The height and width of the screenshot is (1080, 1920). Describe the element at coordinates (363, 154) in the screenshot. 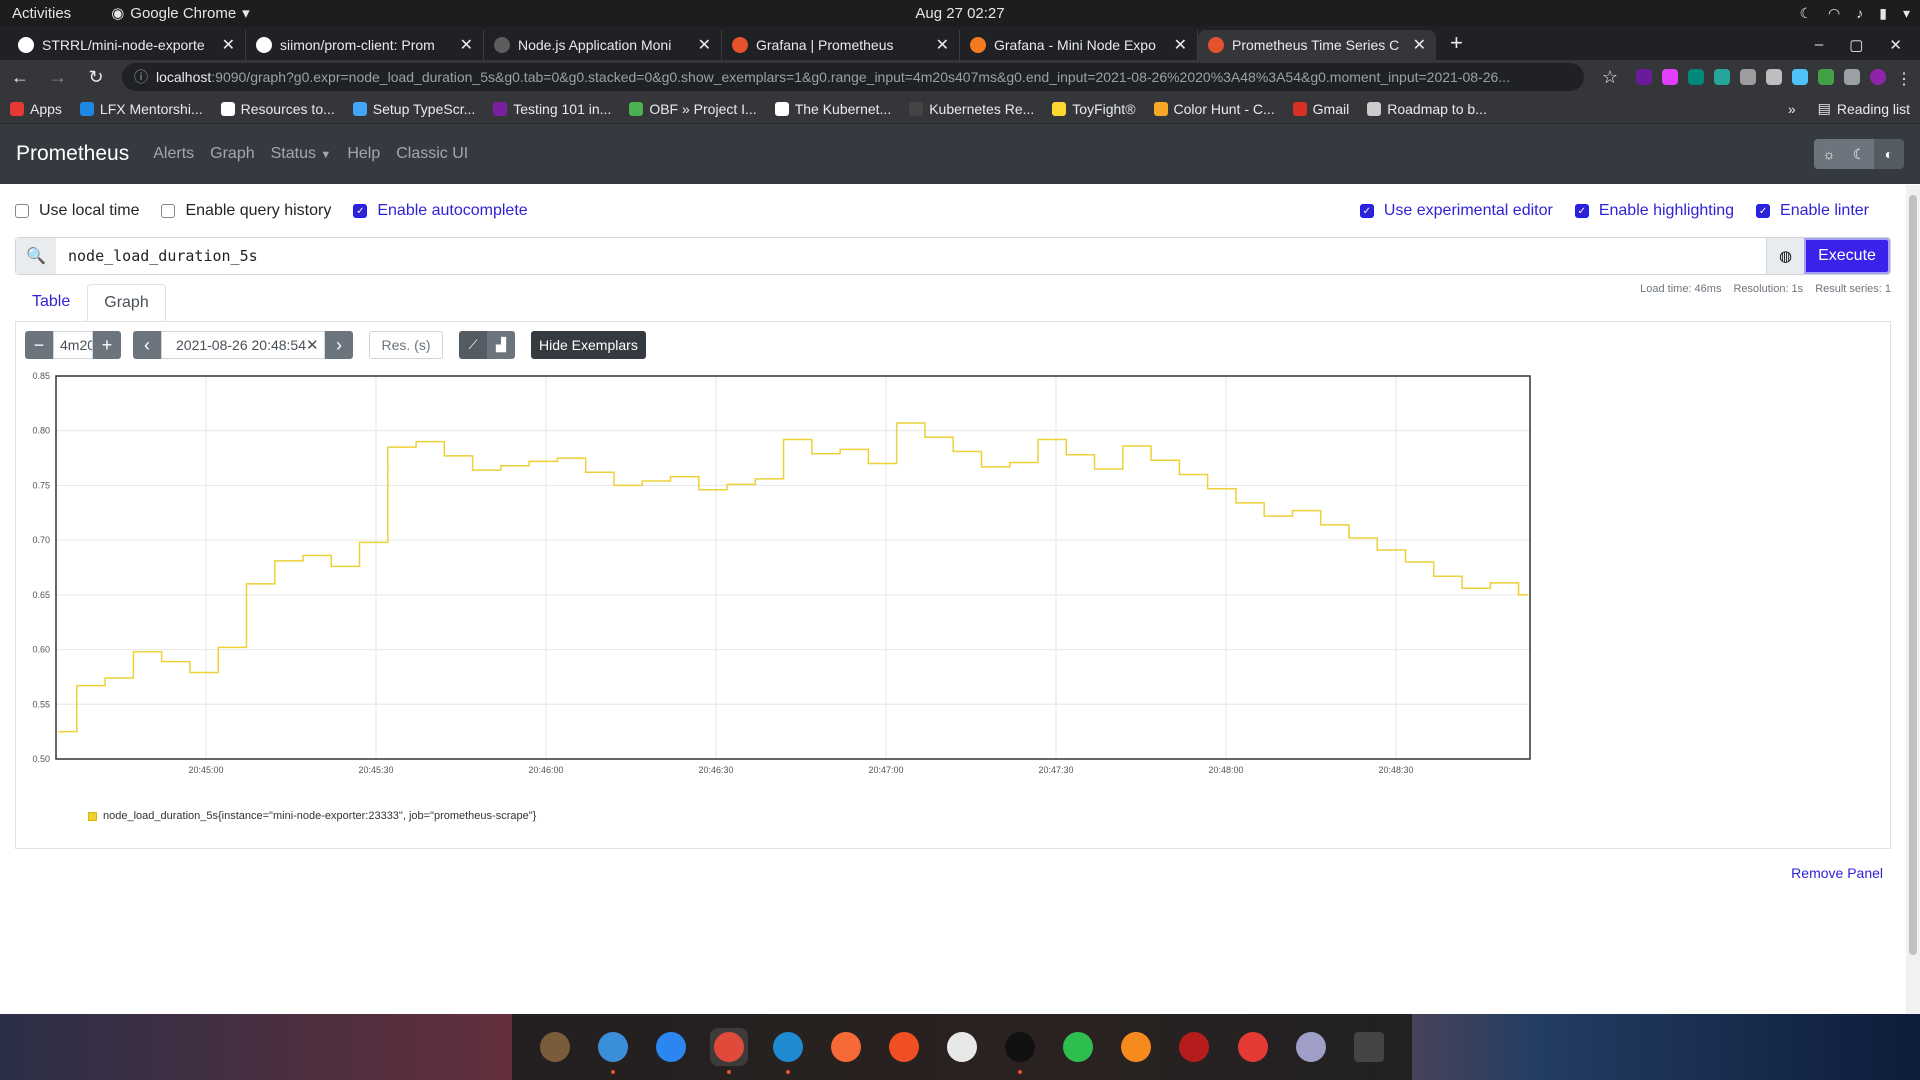

I see `nav-help: Help` at that location.